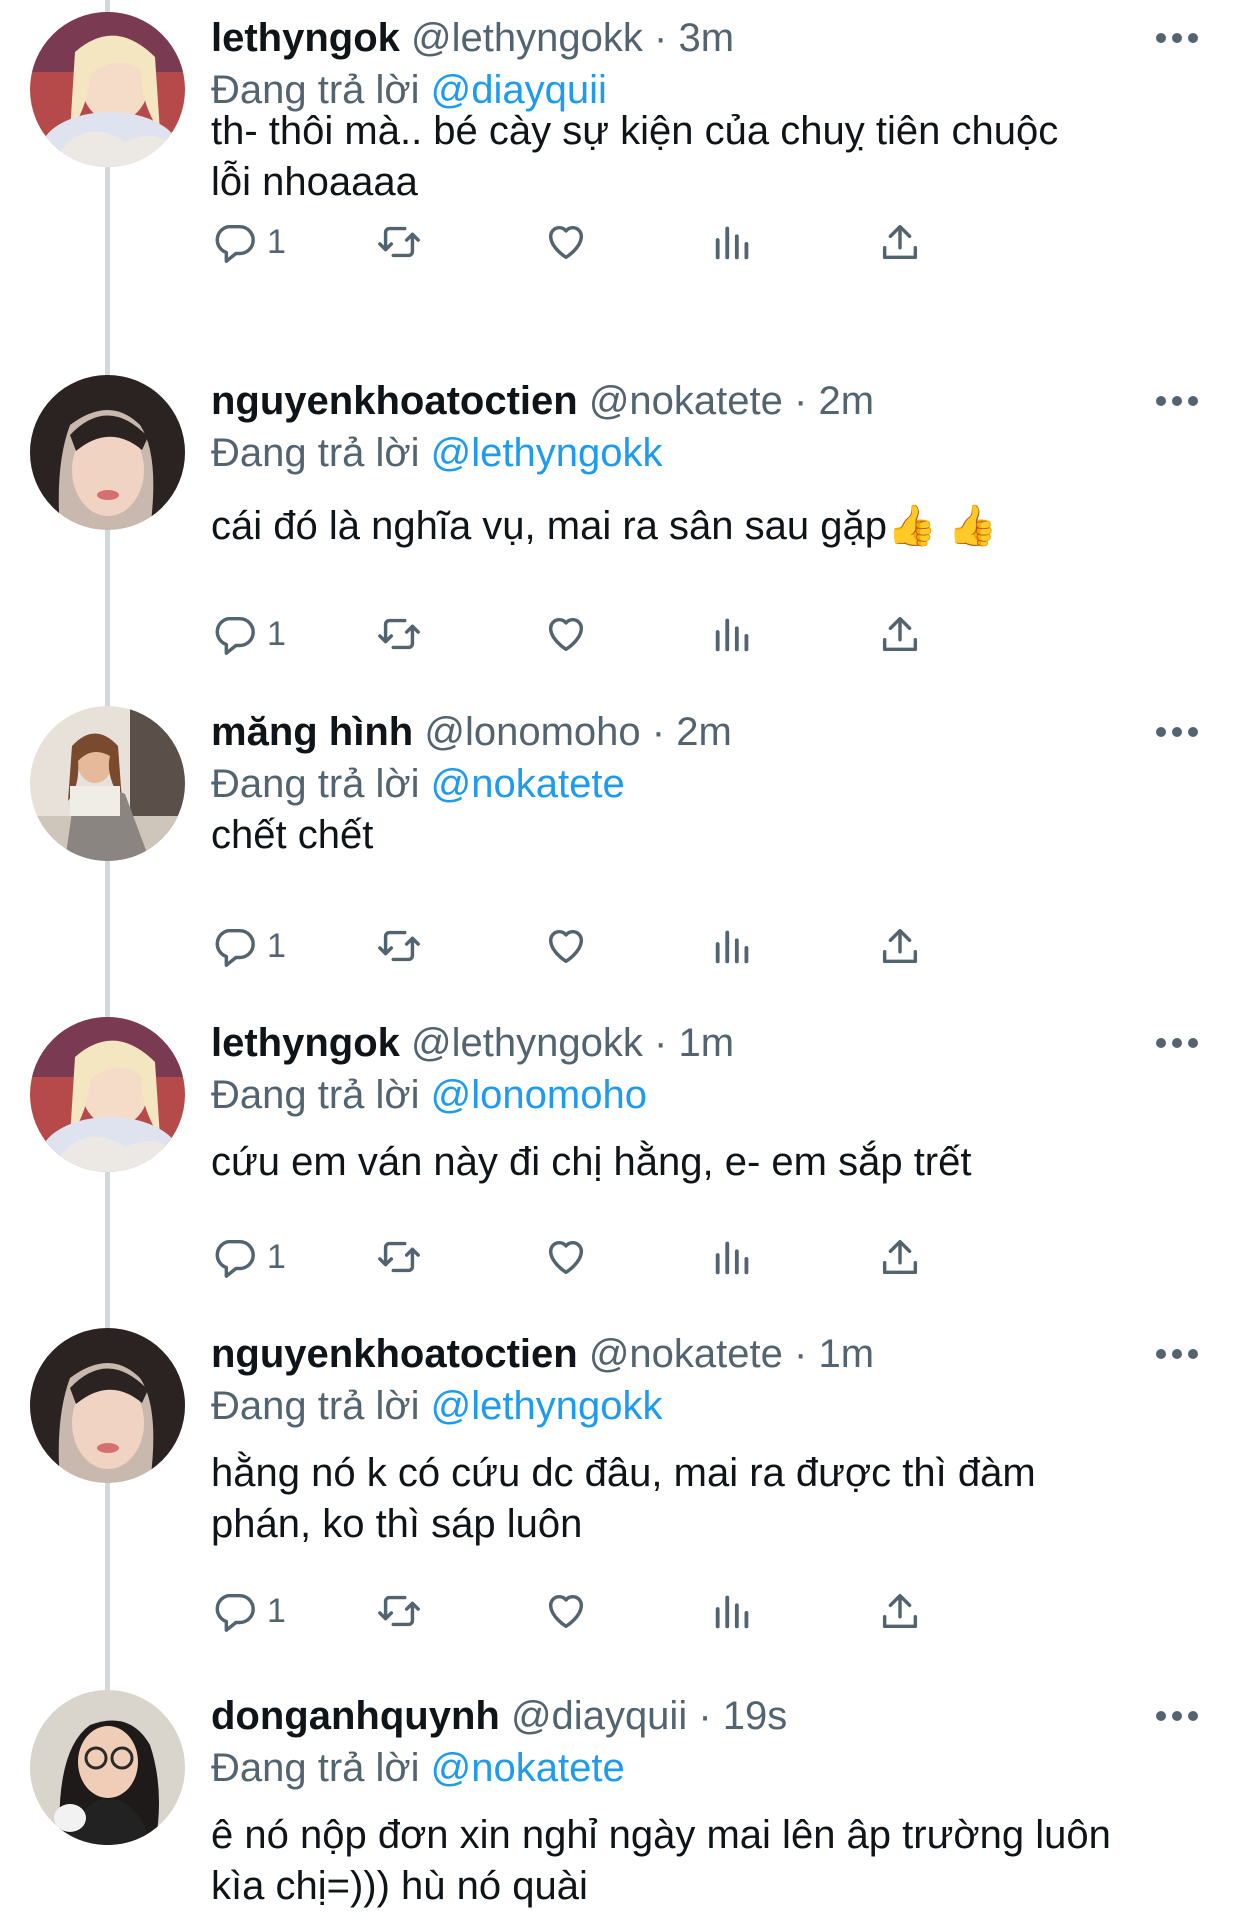 Image resolution: width=1233 pixels, height=1920 pixels. What do you see at coordinates (755, 1716) in the screenshot?
I see `timestamp: 19s` at bounding box center [755, 1716].